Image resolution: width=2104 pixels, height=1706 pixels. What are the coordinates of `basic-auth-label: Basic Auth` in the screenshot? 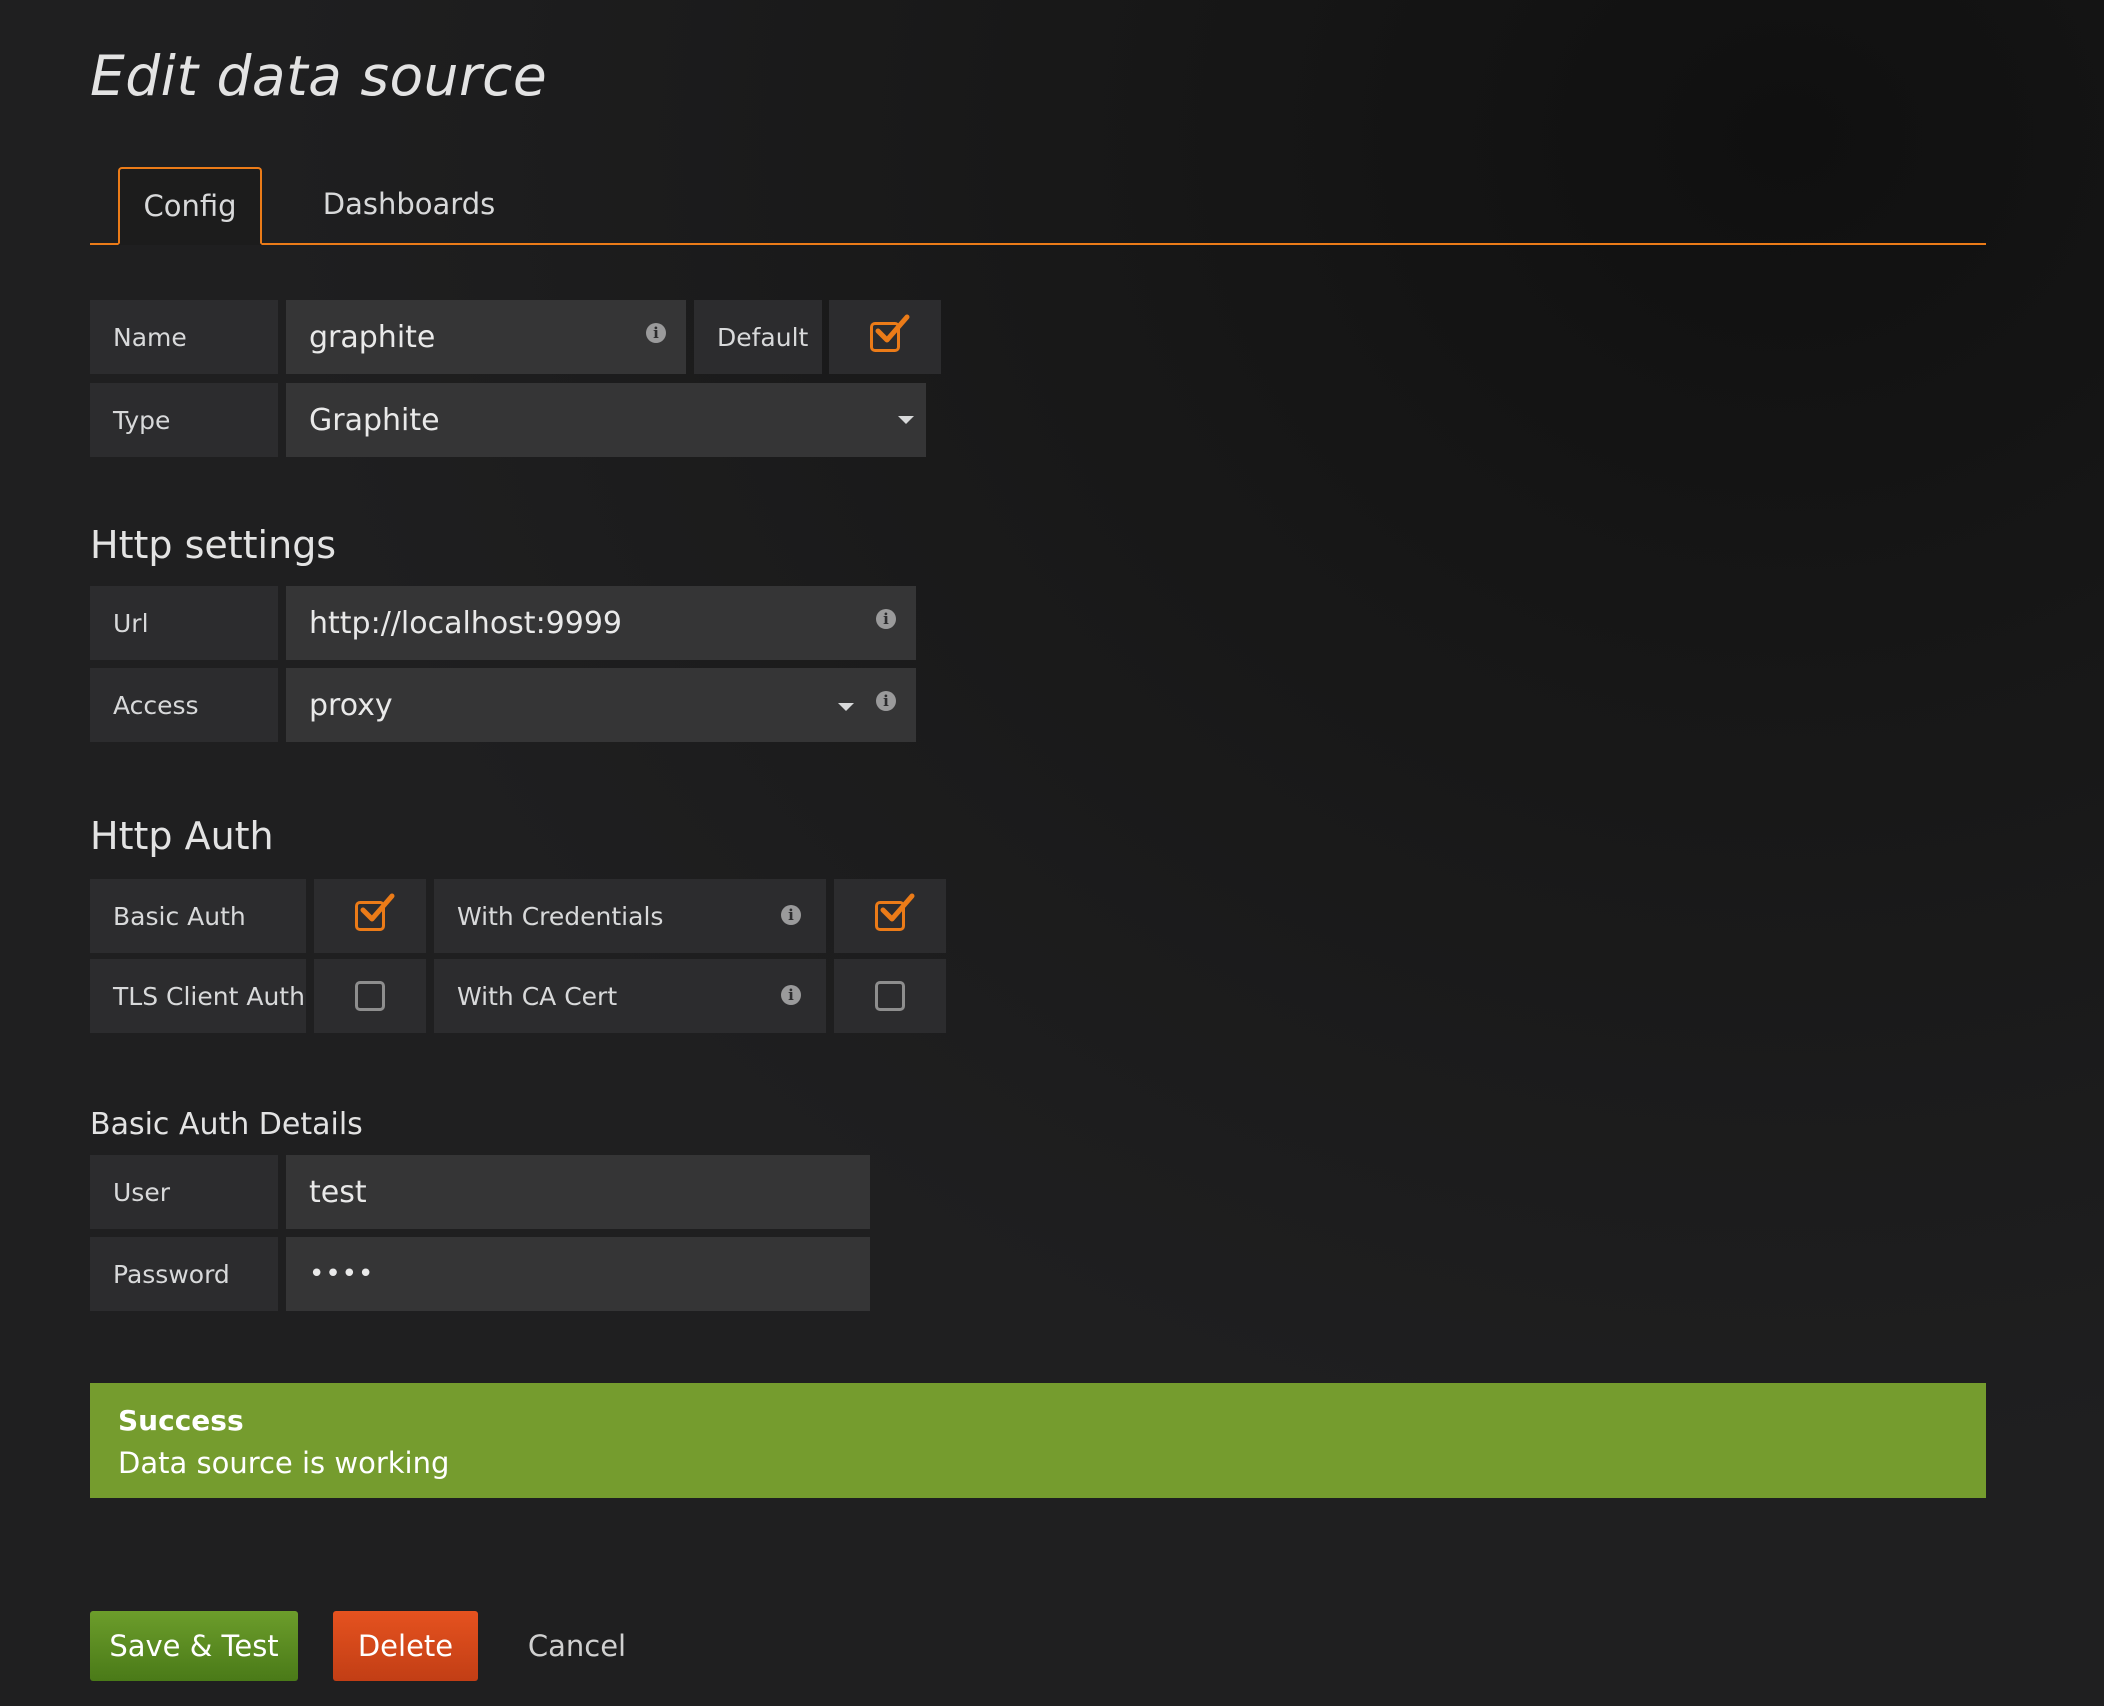 It's located at (198, 916).